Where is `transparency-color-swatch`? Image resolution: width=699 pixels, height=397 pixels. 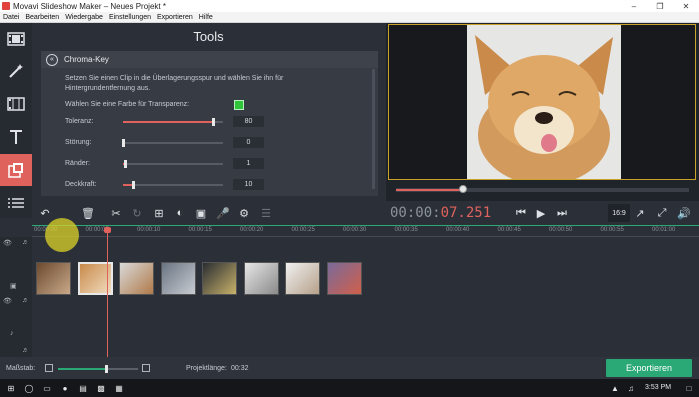 transparency-color-swatch is located at coordinates (239, 105).